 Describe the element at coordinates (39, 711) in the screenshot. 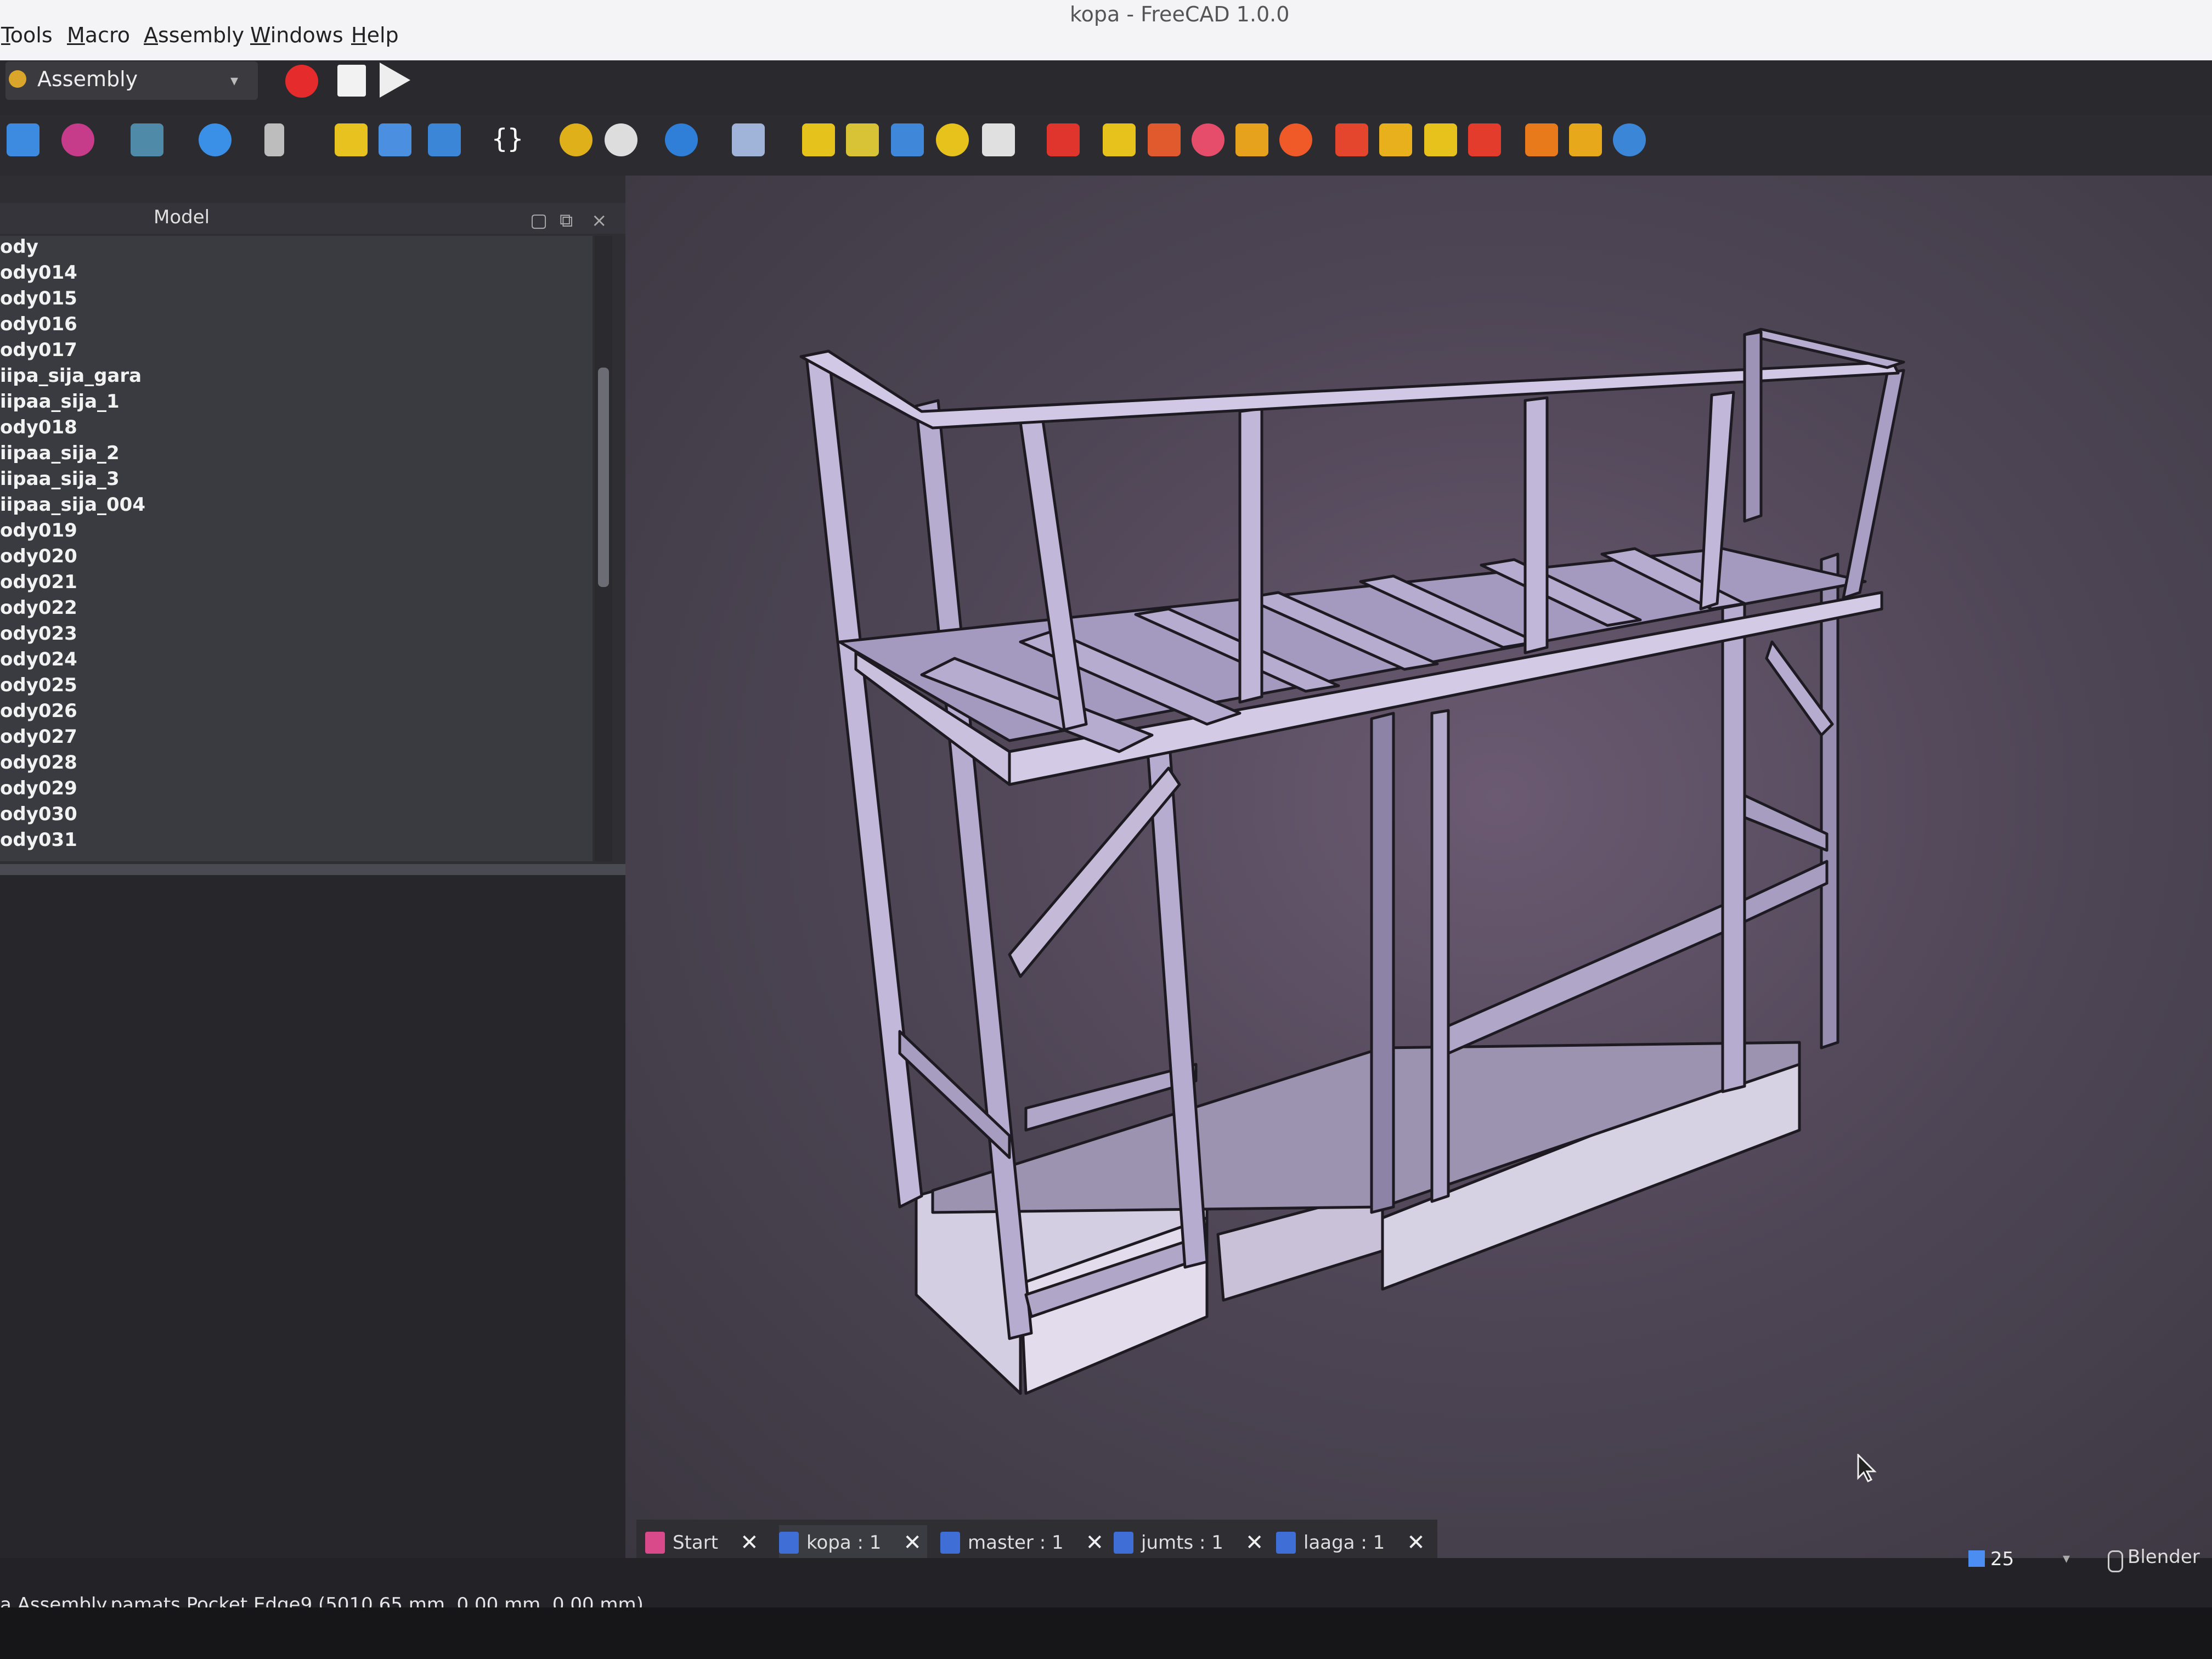

I see `tree-item: ody026` at that location.